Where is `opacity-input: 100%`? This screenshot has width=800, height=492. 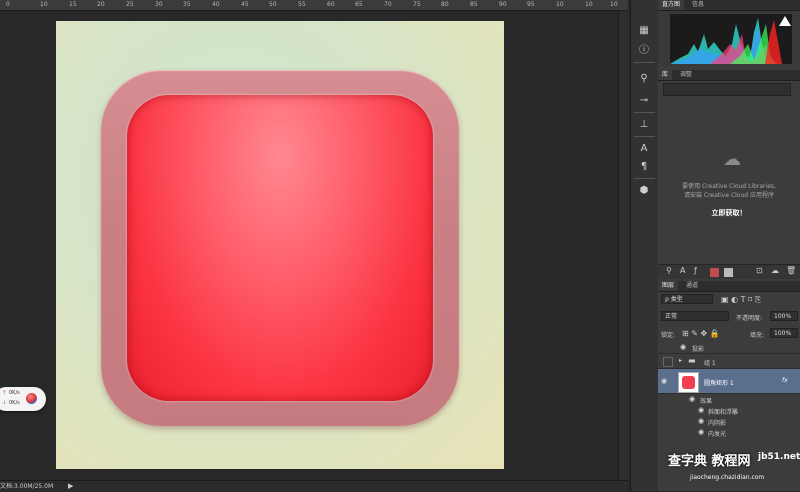 opacity-input: 100% is located at coordinates (784, 316).